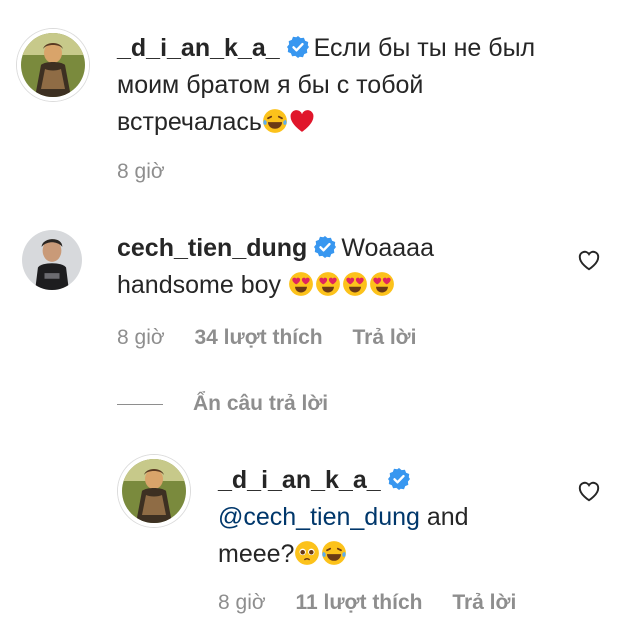 Image resolution: width=620 pixels, height=639 pixels. Describe the element at coordinates (447, 517) in the screenshot. I see `reply-text-line1: and` at that location.